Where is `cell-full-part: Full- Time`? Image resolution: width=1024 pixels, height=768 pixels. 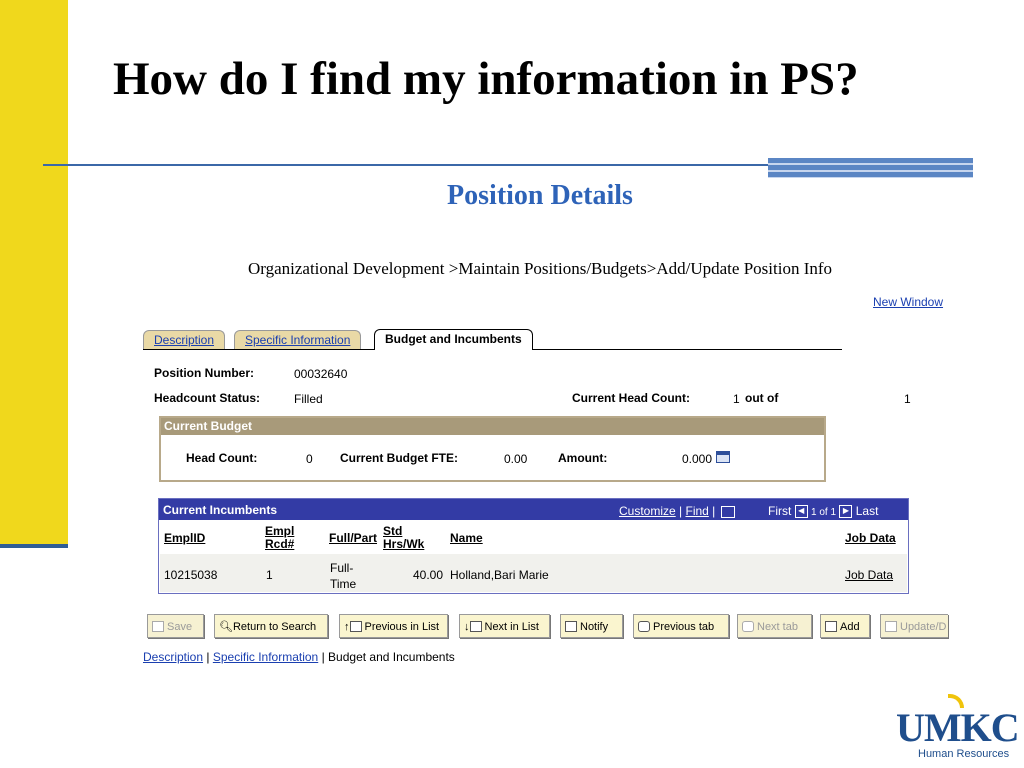
cell-full-part: Full- Time is located at coordinates (343, 576).